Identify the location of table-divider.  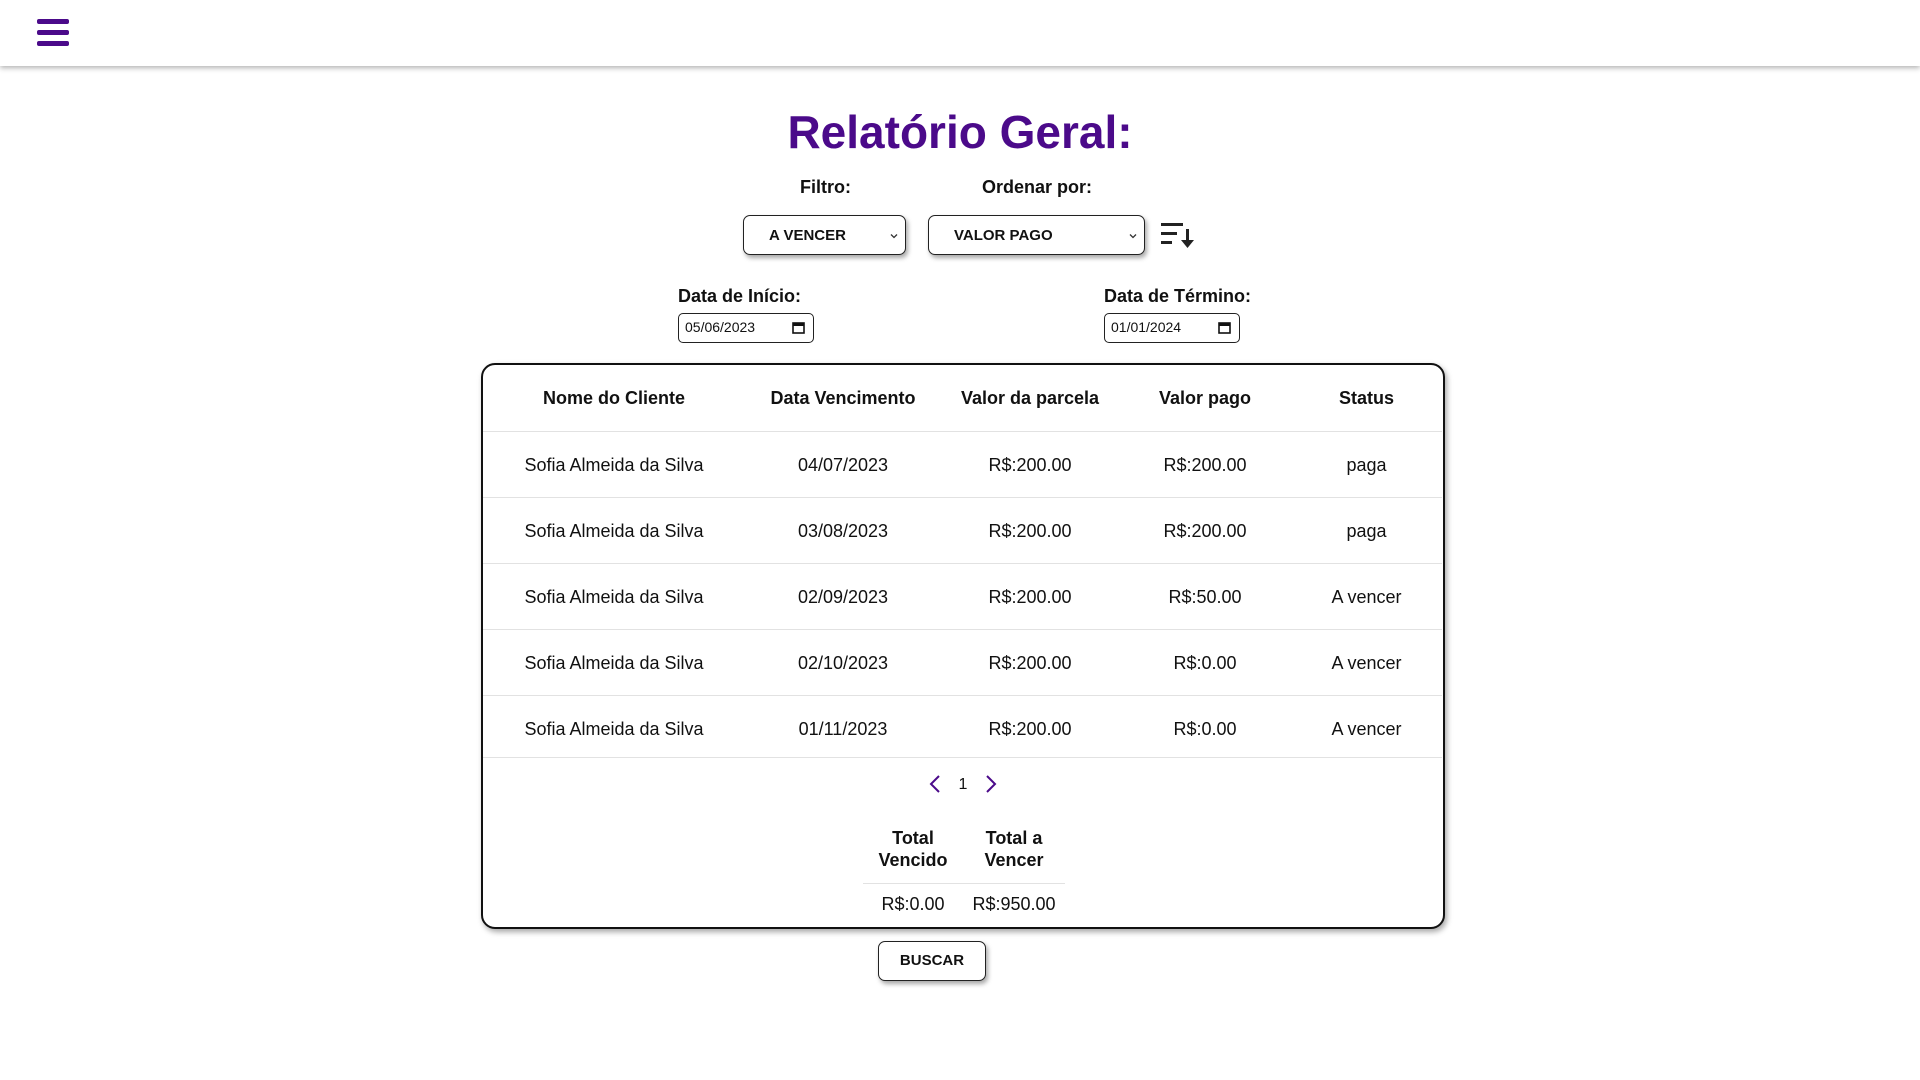
(962, 757).